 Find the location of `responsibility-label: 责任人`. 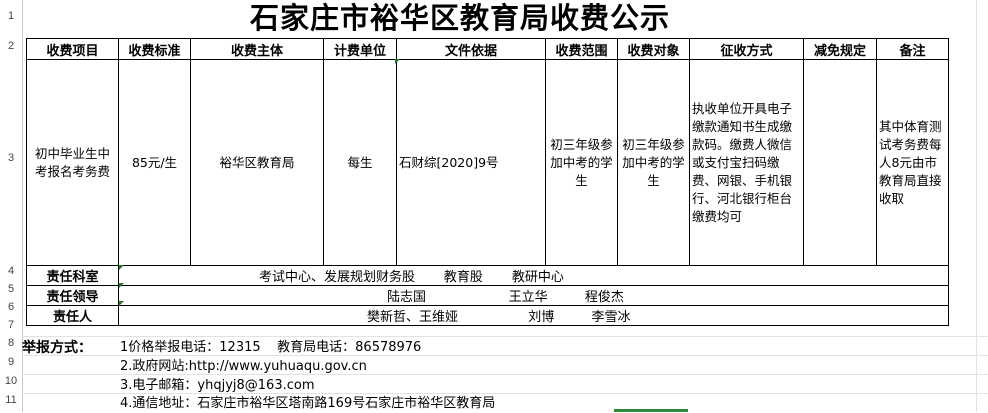

responsibility-label: 责任人 is located at coordinates (72, 315).